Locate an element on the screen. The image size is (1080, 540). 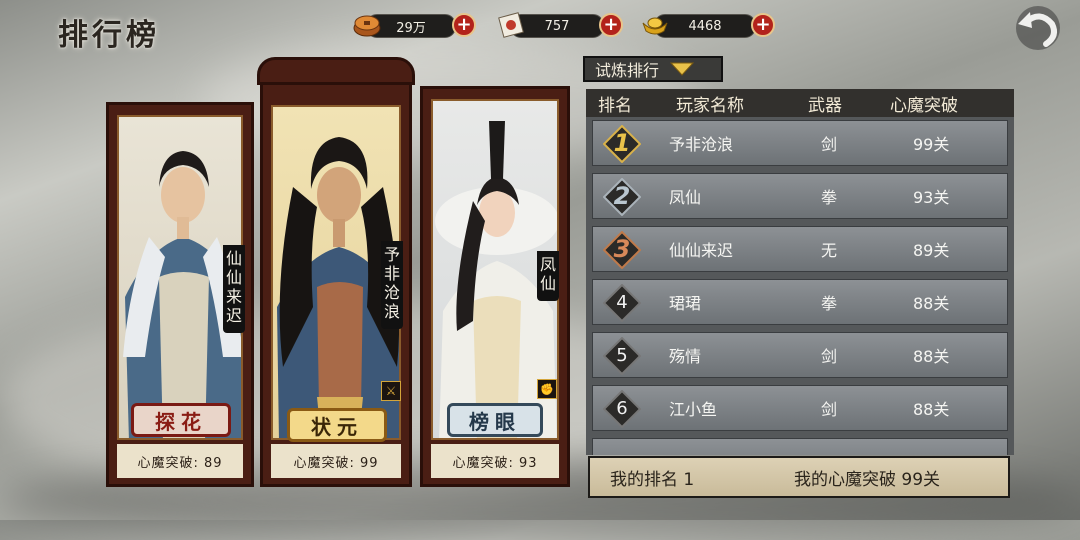
ranking-row-partial is located at coordinates (800, 446).